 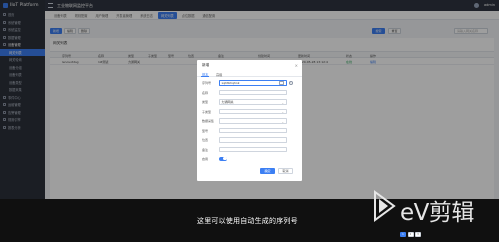 What do you see at coordinates (230, 82) in the screenshot?
I see `field-value: xqhtbhqhnk` at bounding box center [230, 82].